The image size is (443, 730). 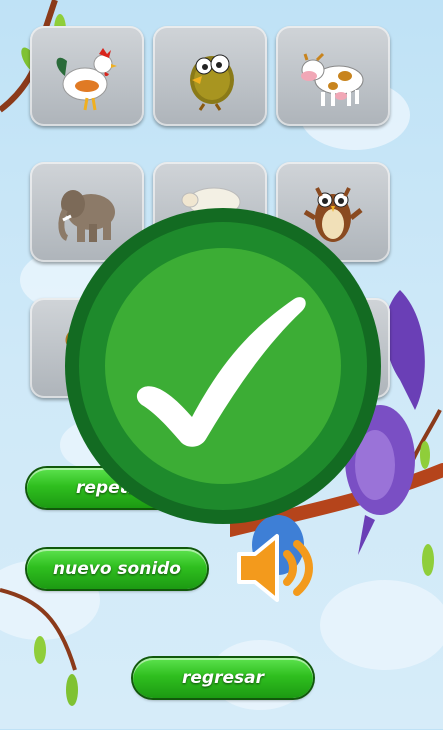 I want to click on chick-icon, so click(x=212, y=82).